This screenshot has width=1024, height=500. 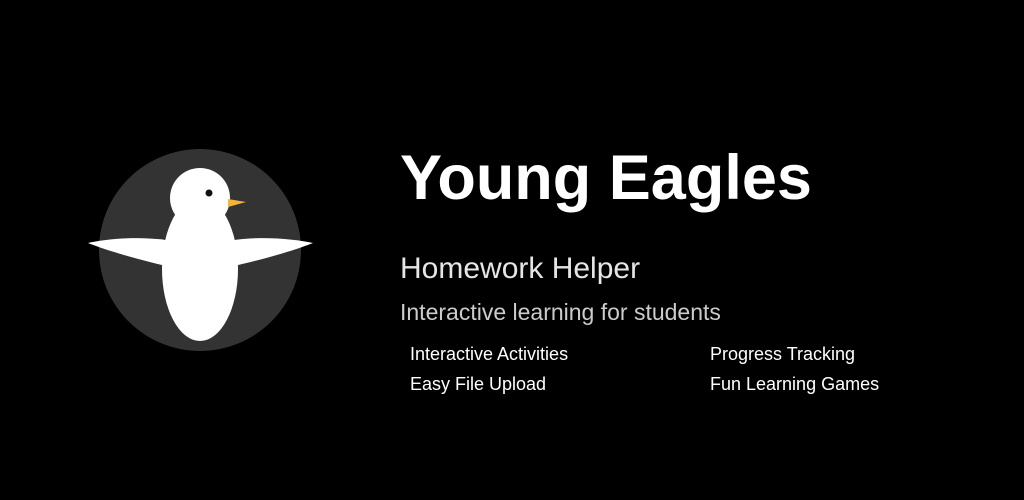 What do you see at coordinates (200, 198) in the screenshot?
I see `bird-head` at bounding box center [200, 198].